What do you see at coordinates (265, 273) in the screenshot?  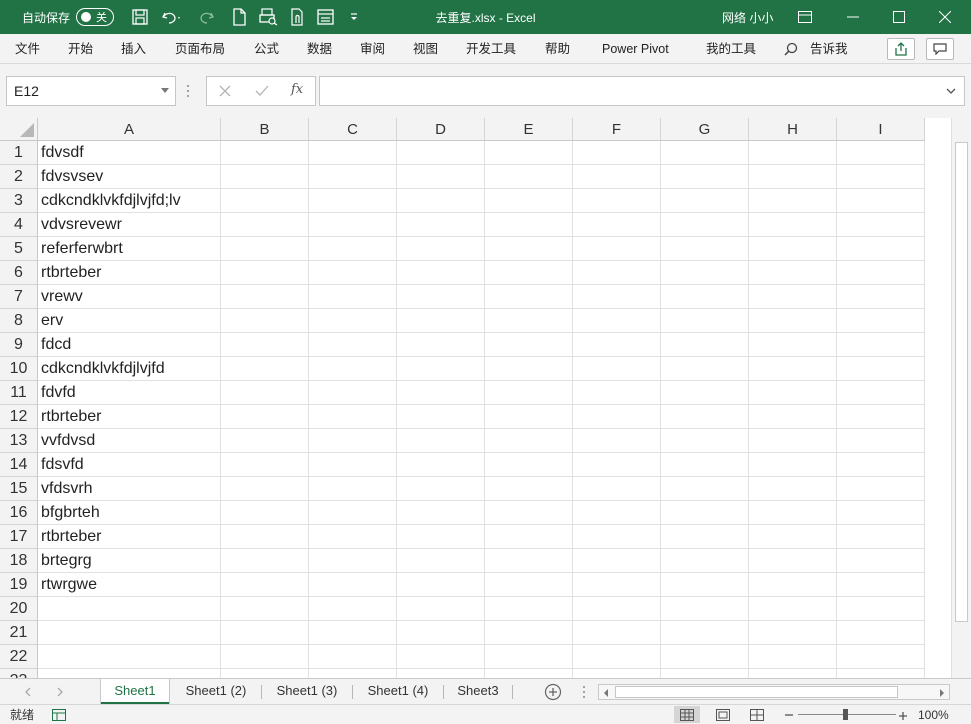 I see `cell-b6` at bounding box center [265, 273].